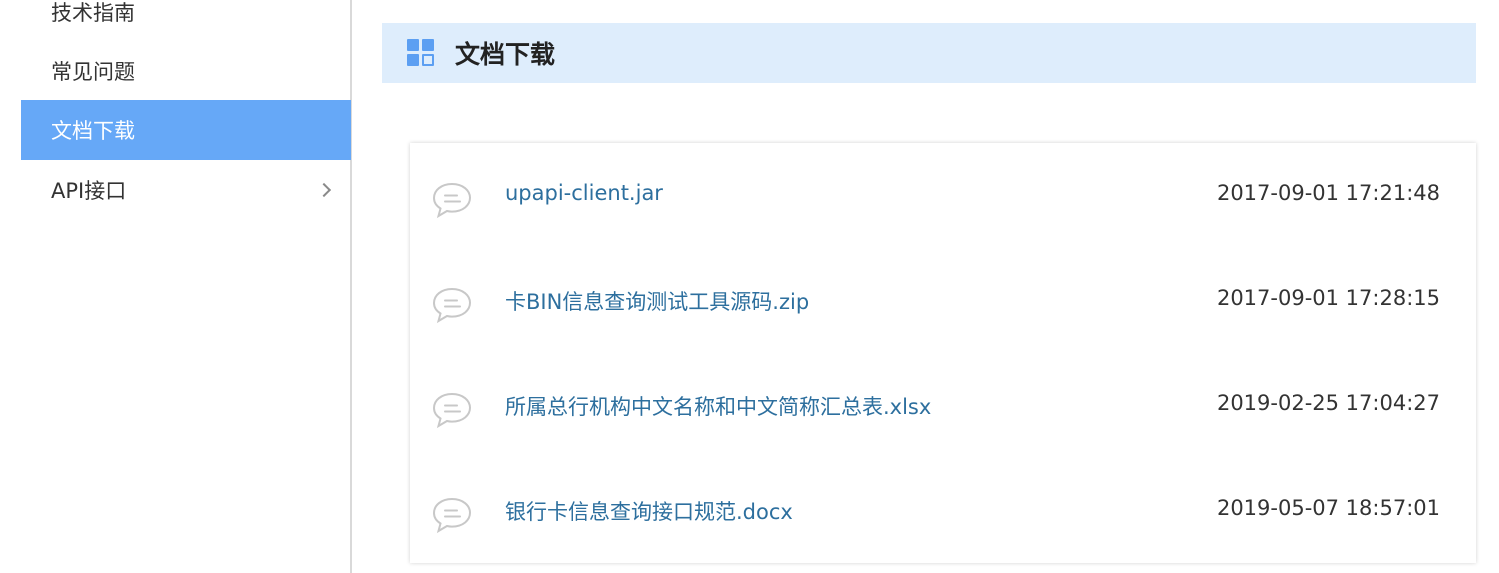 The width and height of the screenshot is (1499, 573). I want to click on list-item: 卡BIN信息查询测试工具源码.zip 2017-09-01 17:28:15, so click(943, 300).